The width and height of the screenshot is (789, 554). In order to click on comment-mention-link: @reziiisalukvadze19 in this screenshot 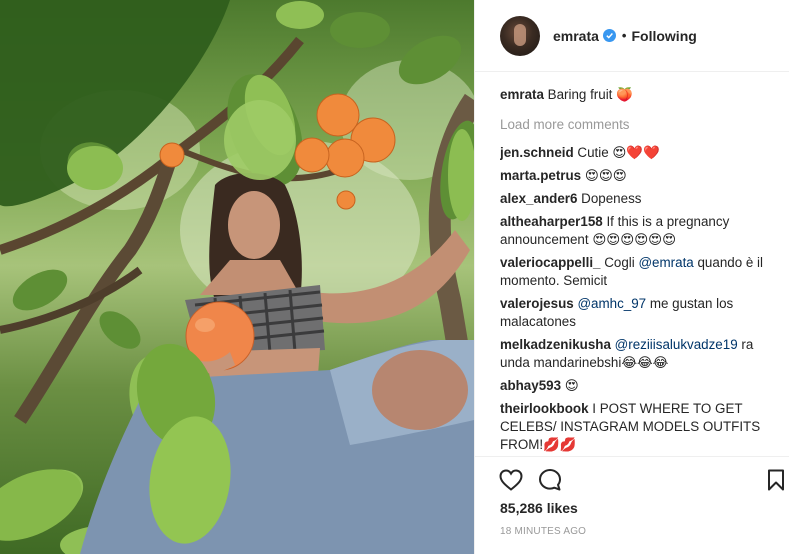, I will do `click(676, 344)`.